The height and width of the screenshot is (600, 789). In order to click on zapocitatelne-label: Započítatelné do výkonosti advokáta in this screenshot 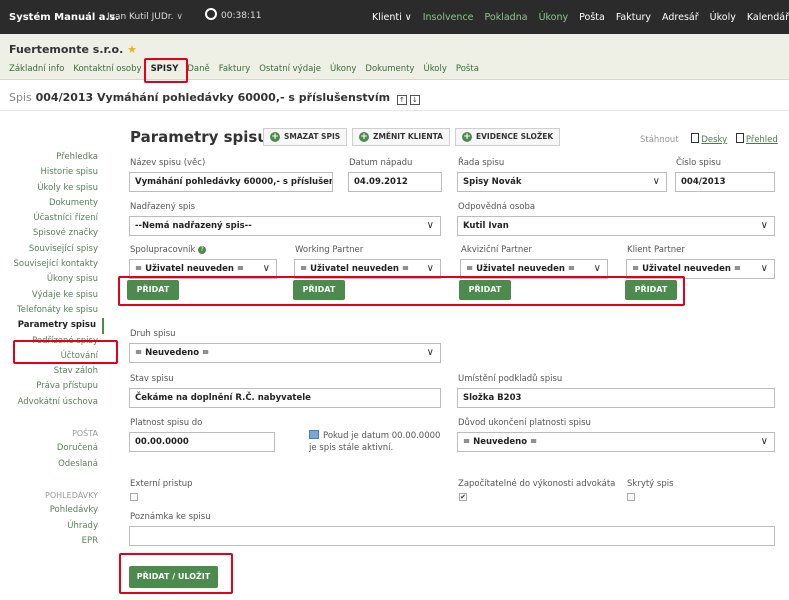, I will do `click(537, 484)`.